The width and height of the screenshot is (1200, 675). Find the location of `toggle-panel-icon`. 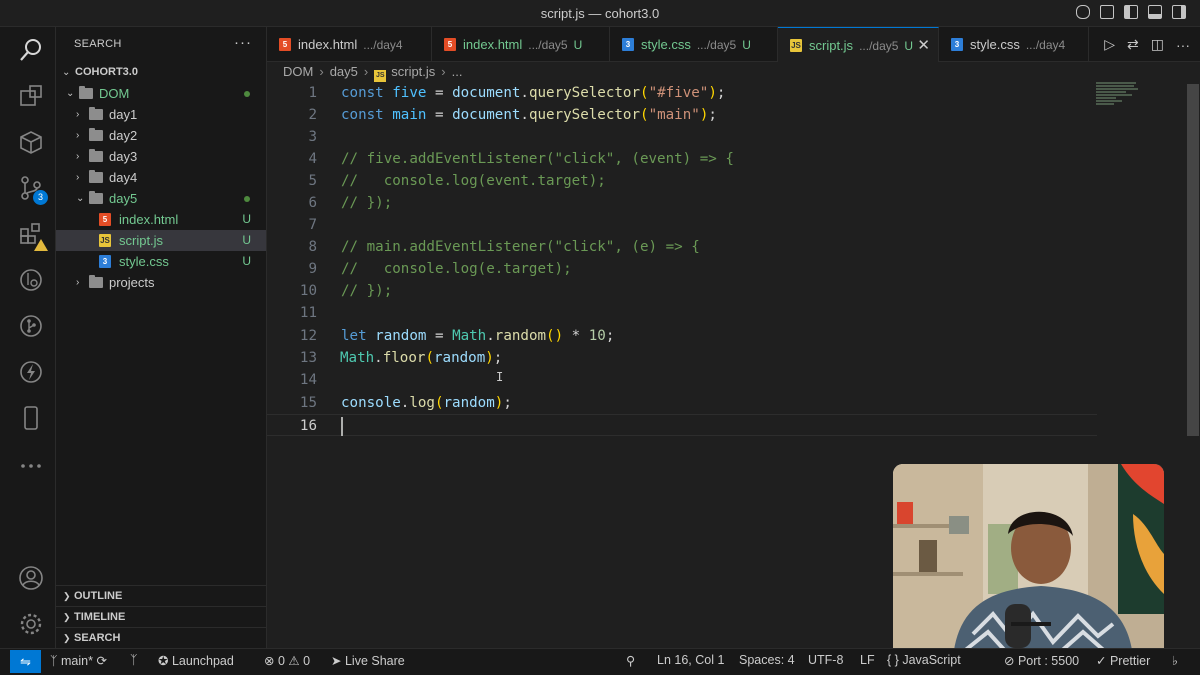

toggle-panel-icon is located at coordinates (1155, 12).